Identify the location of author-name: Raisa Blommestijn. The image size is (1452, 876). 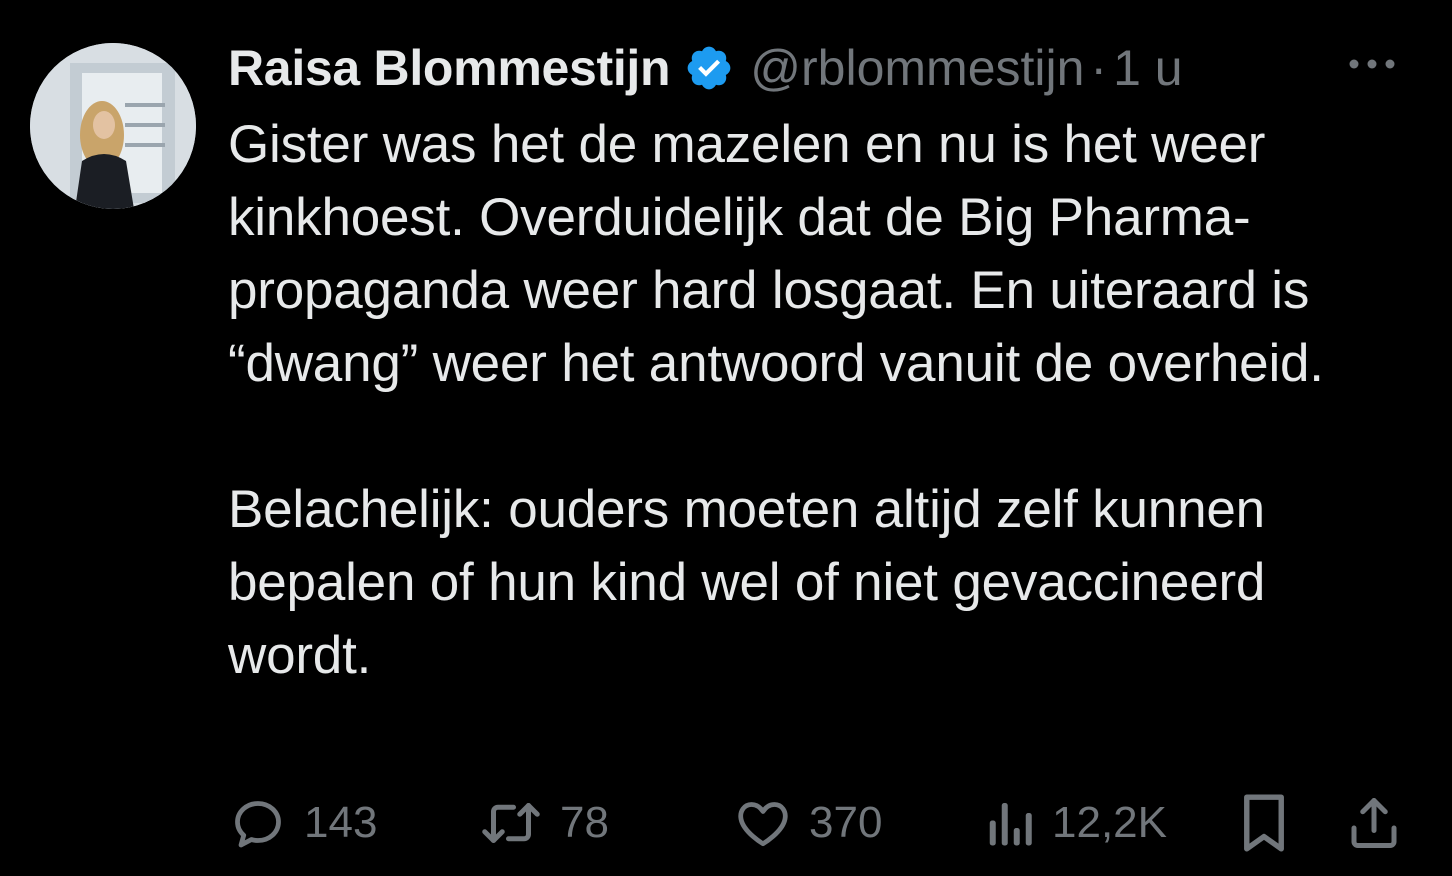
(449, 68).